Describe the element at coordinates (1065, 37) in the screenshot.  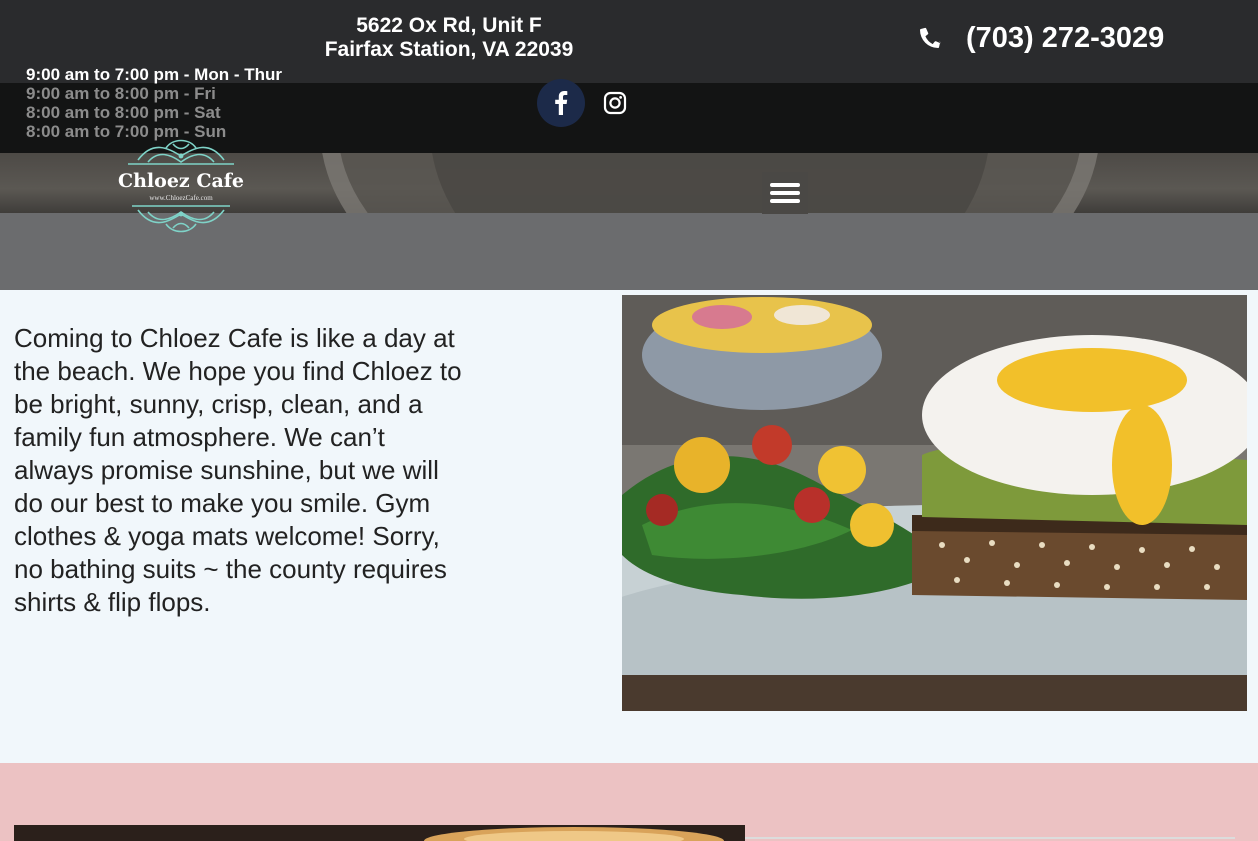
I see `phone-number: (703) 272-3029` at that location.